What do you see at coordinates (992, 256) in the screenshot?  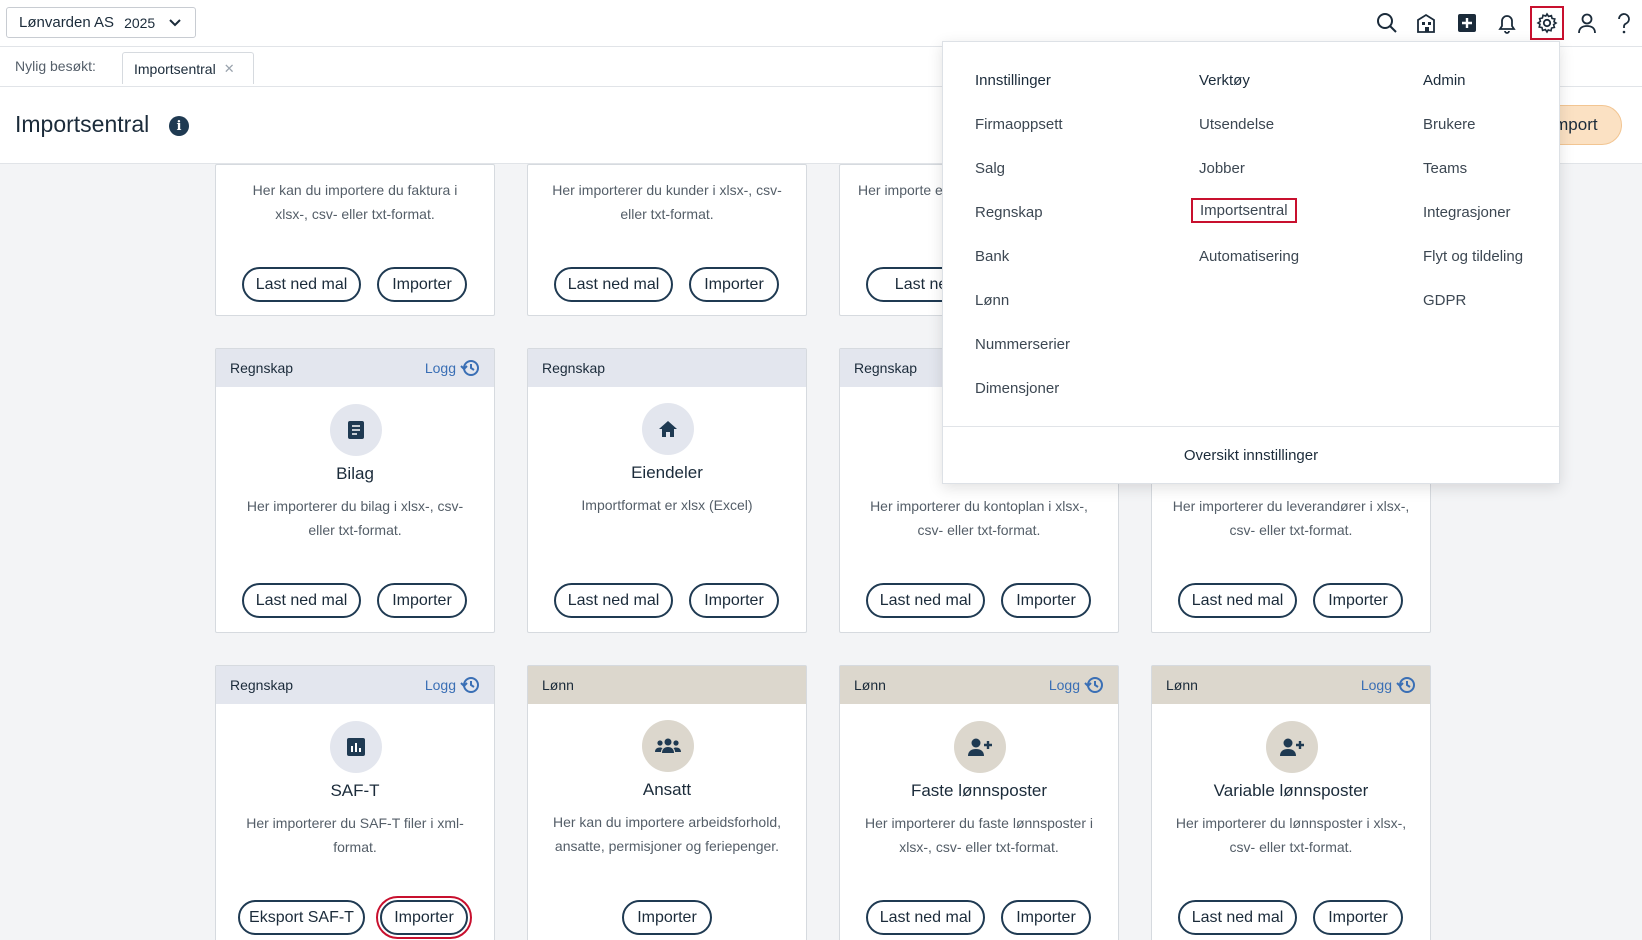 I see `menu-item-bank: Bank` at bounding box center [992, 256].